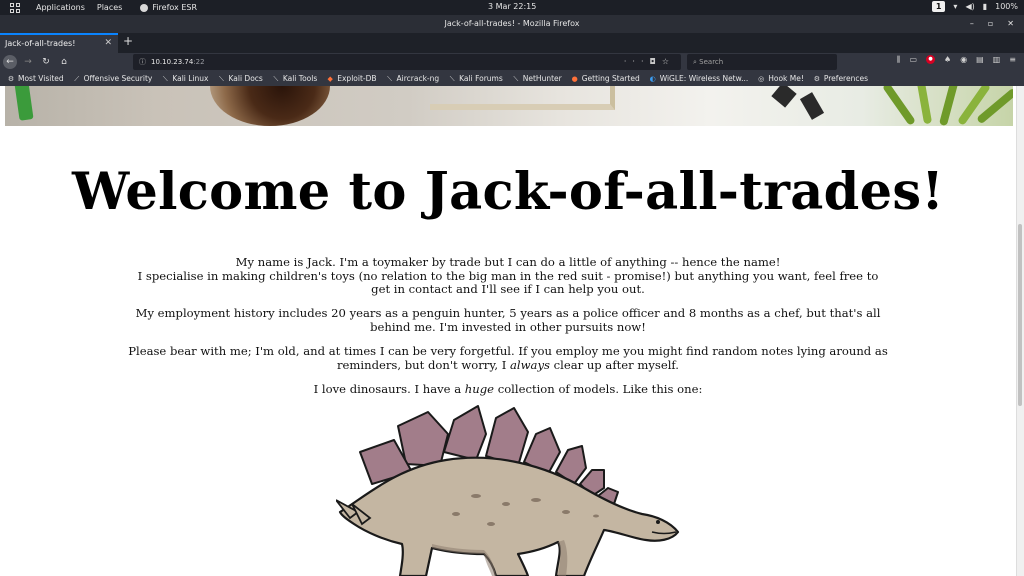 The width and height of the screenshot is (1024, 576). What do you see at coordinates (41, 78) in the screenshot?
I see `bookmark-label: Most Visited` at bounding box center [41, 78].